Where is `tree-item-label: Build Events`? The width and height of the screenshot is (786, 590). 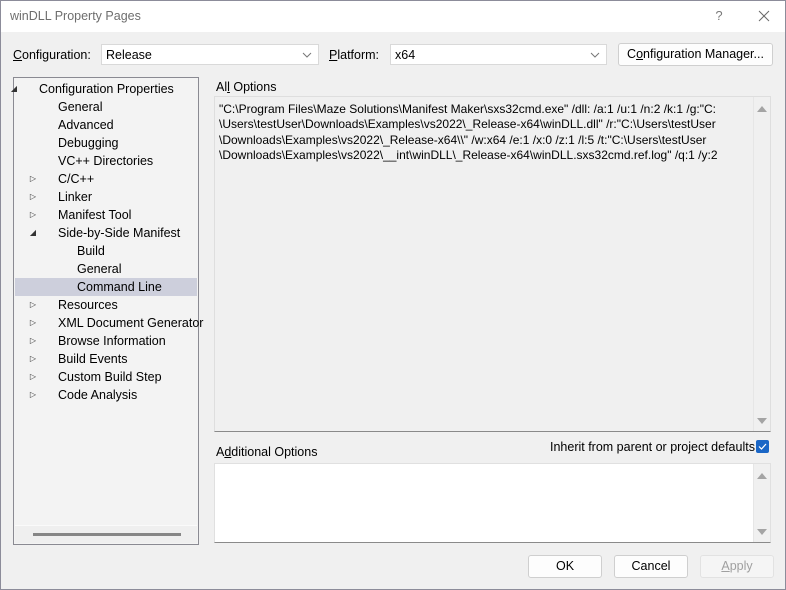 tree-item-label: Build Events is located at coordinates (93, 359).